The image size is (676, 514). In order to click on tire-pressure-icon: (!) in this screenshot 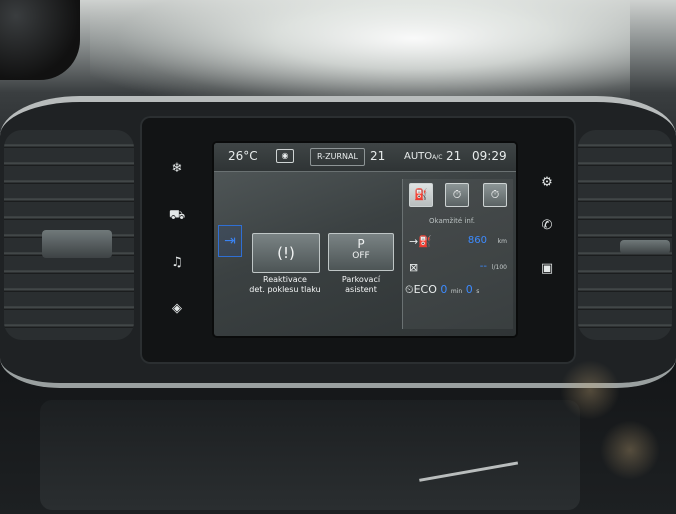, I will do `click(286, 253)`.